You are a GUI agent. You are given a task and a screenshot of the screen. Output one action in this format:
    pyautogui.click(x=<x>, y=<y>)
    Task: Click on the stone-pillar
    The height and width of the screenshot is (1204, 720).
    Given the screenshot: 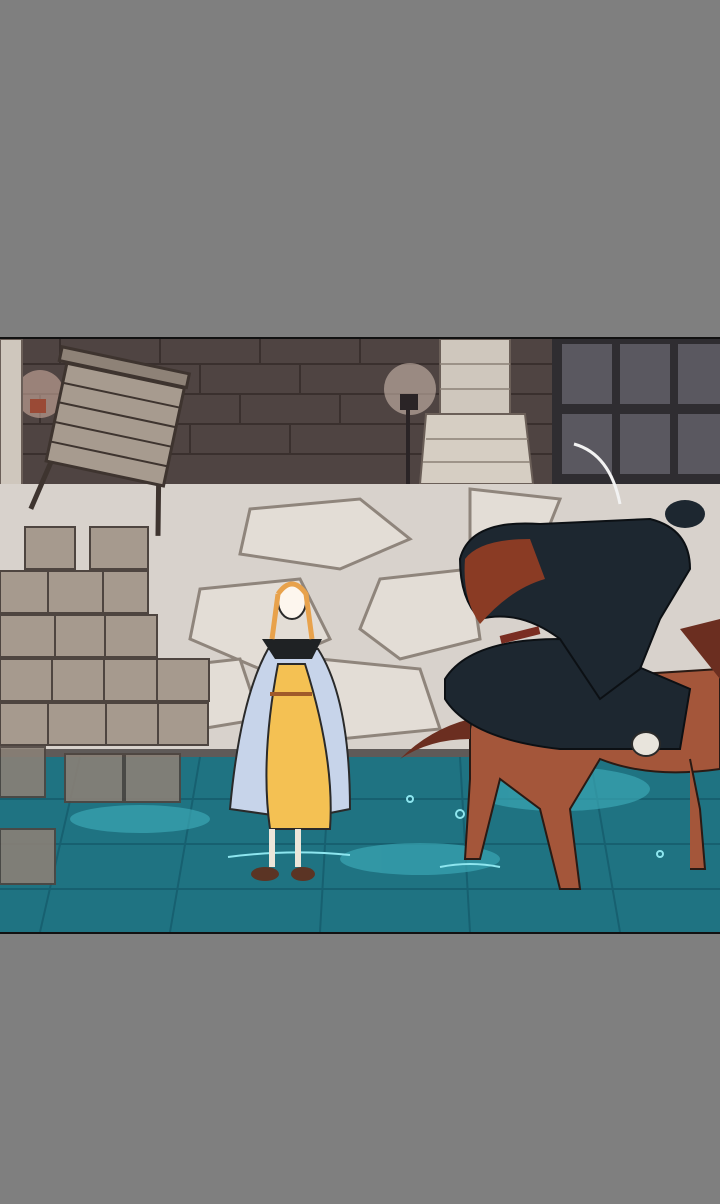 What is the action you would take?
    pyautogui.click(x=475, y=377)
    